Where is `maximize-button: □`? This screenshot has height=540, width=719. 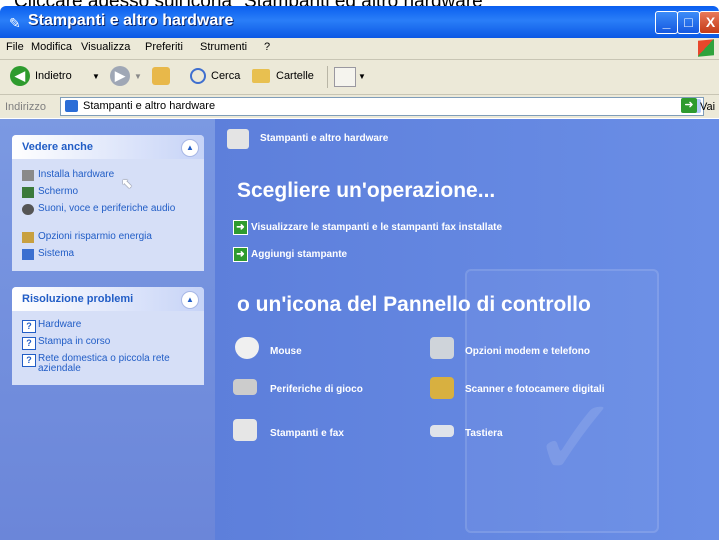 maximize-button: □ is located at coordinates (688, 22).